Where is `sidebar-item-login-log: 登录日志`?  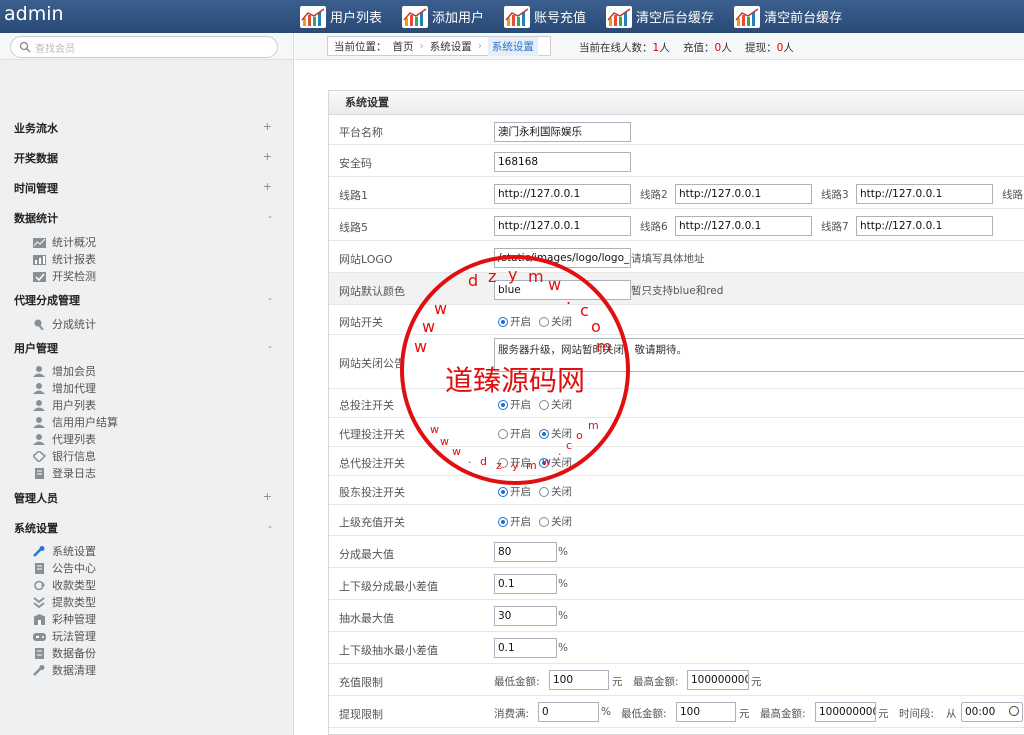 sidebar-item-login-log: 登录日志 is located at coordinates (64, 473).